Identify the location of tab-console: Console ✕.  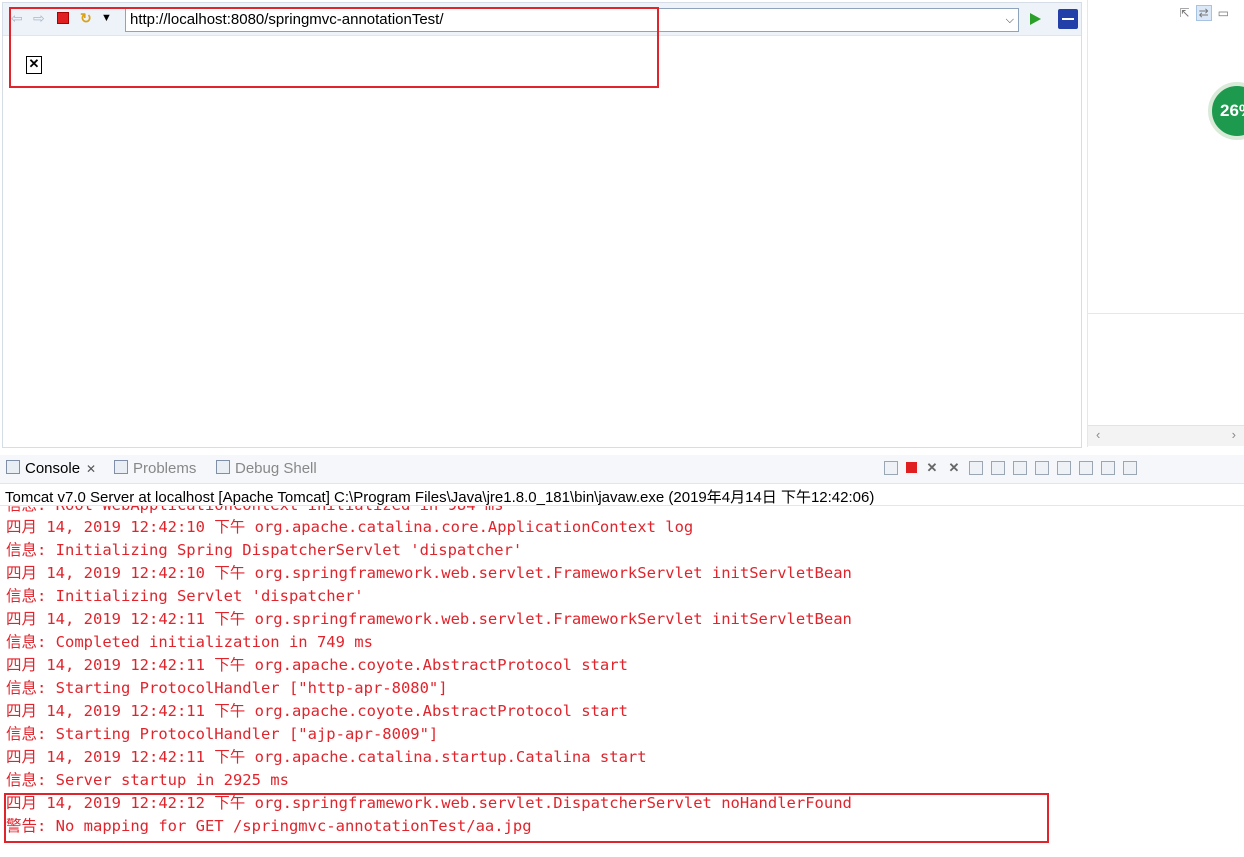
(51, 469).